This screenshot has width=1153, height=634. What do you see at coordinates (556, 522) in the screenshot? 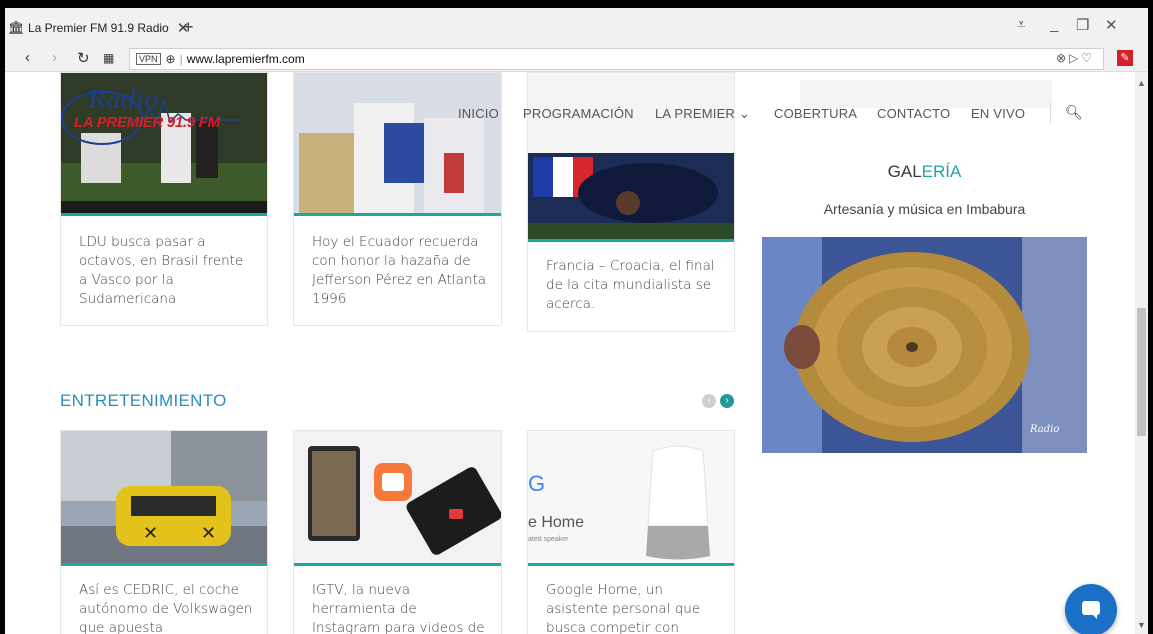
I see `svg-text: e Home` at bounding box center [556, 522].